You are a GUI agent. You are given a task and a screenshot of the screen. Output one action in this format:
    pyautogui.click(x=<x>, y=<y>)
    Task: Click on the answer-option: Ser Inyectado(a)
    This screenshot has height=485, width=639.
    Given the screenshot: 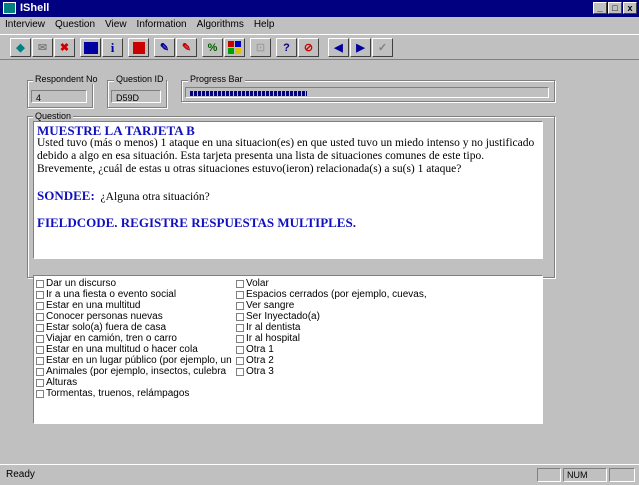 What is the action you would take?
    pyautogui.click(x=278, y=316)
    